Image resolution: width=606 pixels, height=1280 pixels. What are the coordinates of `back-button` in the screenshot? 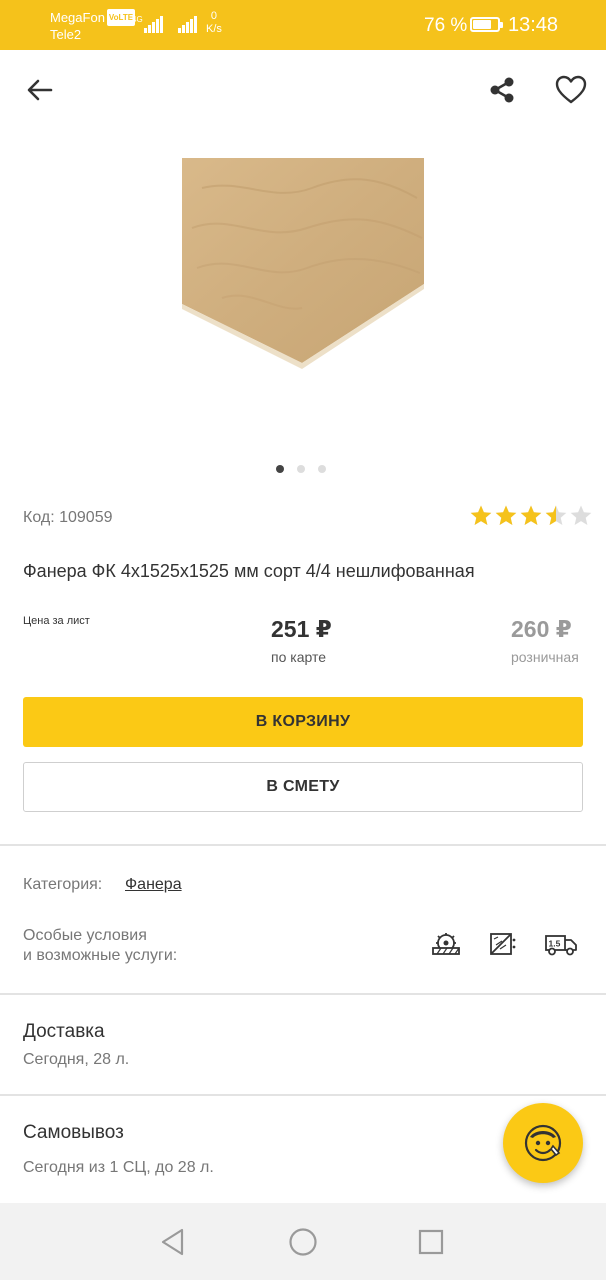 It's located at (40, 90).